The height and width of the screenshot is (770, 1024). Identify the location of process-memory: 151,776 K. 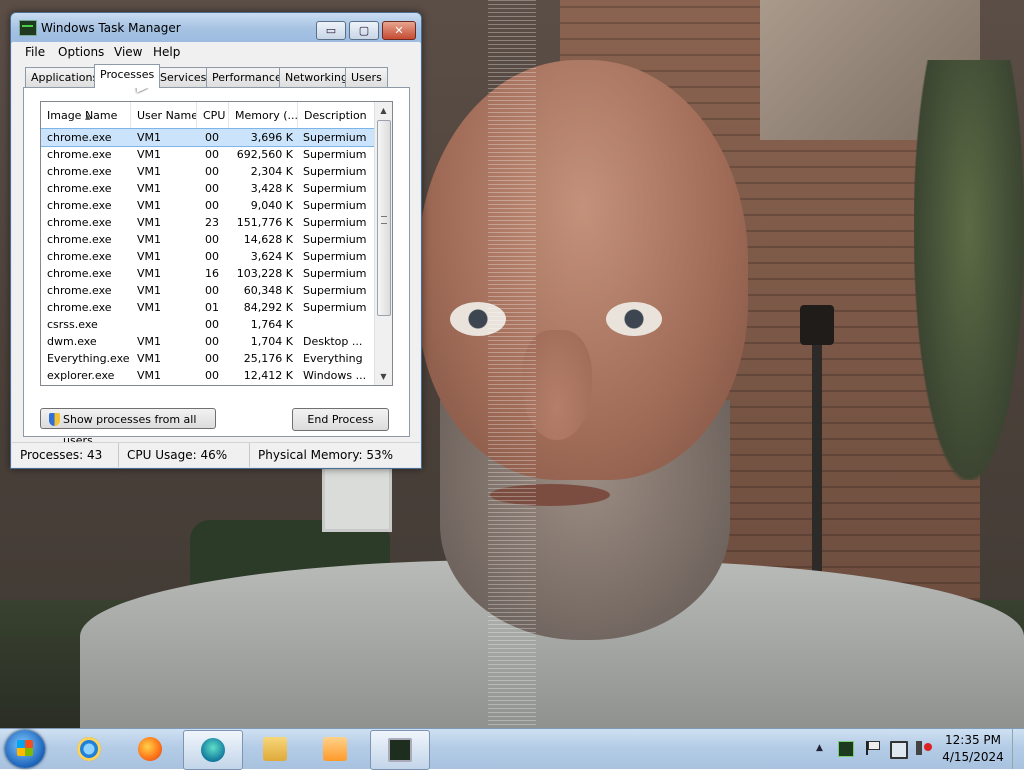
(264, 222).